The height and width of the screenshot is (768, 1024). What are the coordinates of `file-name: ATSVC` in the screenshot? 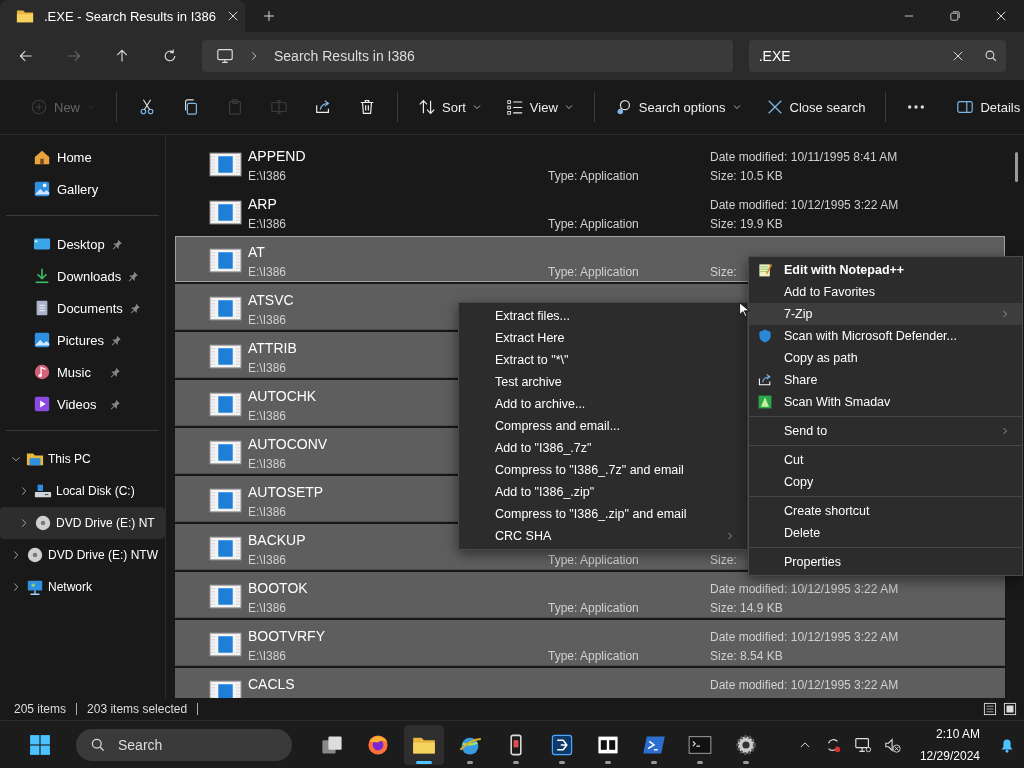 It's located at (271, 300).